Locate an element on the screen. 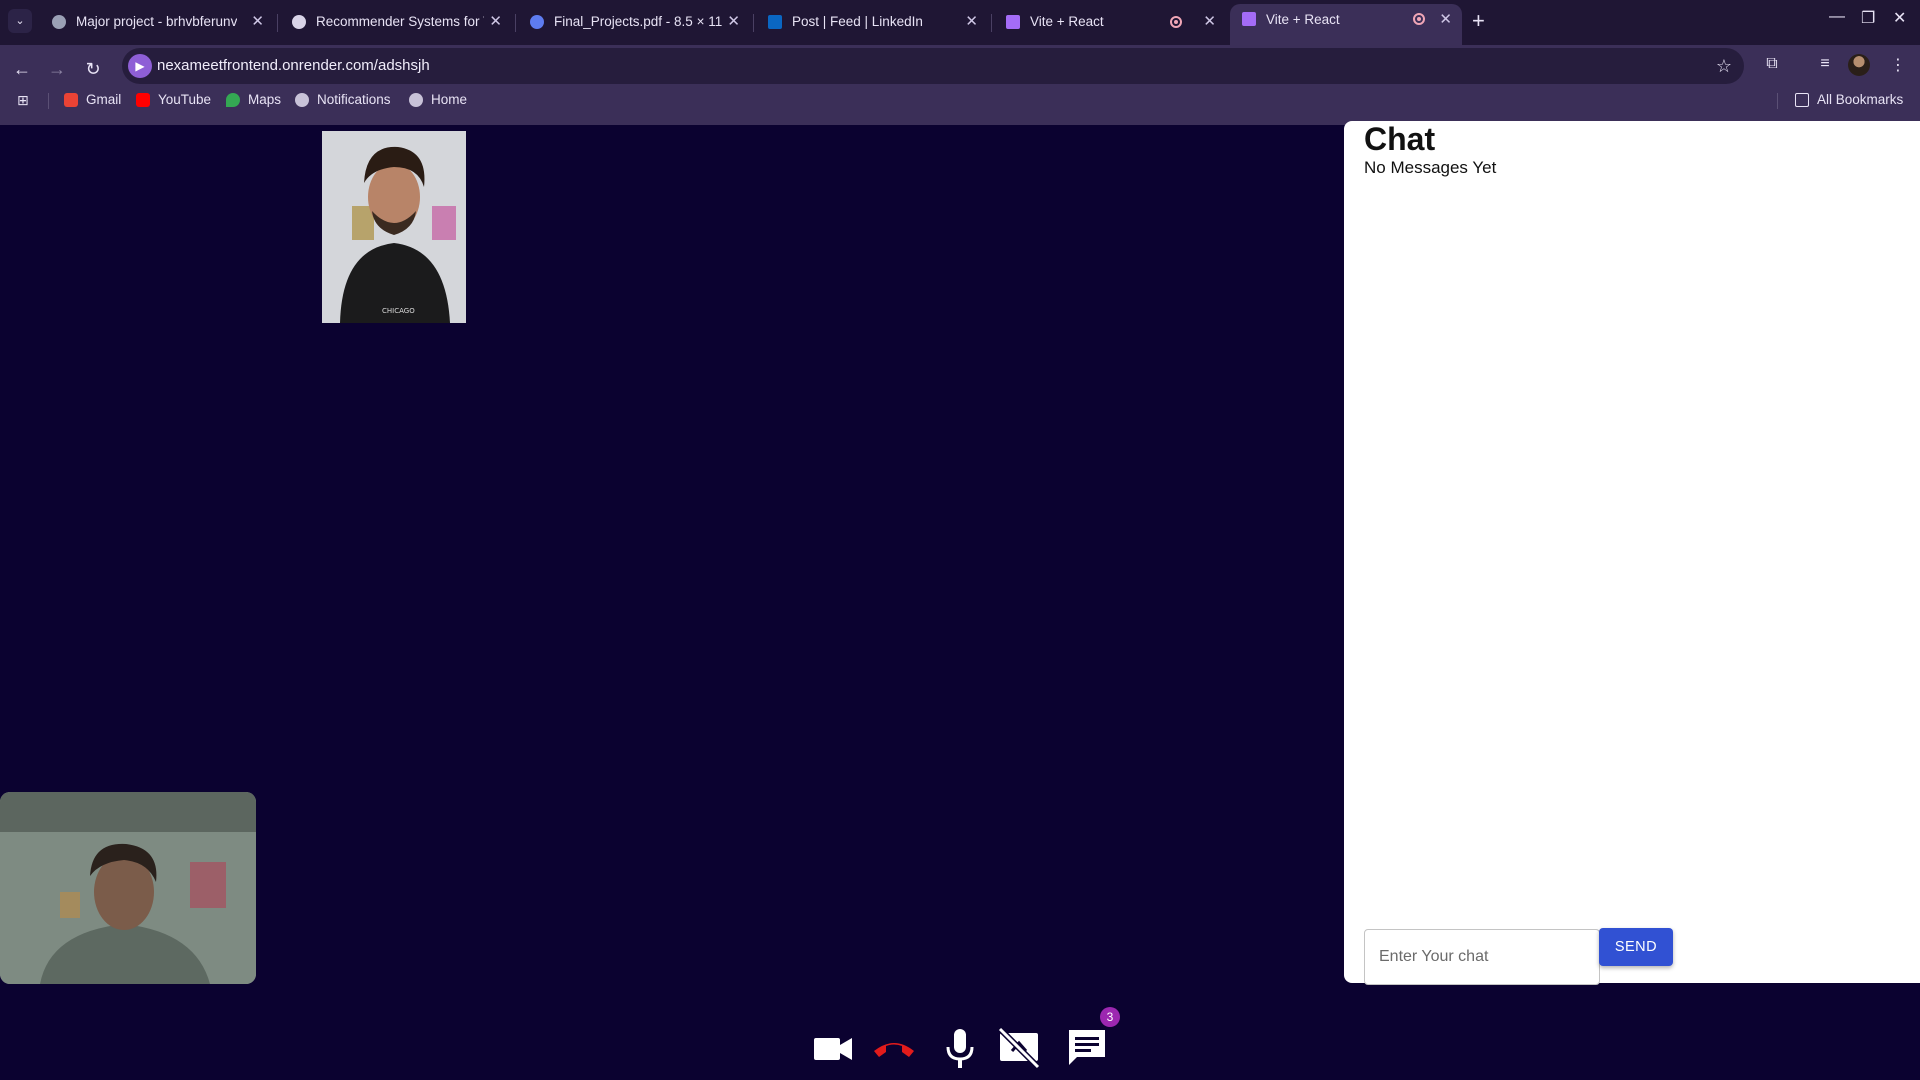  tab-final-projects-pdf: Final_Projects.pdf - 8.5 × 11.( ✕ is located at coordinates (634, 22).